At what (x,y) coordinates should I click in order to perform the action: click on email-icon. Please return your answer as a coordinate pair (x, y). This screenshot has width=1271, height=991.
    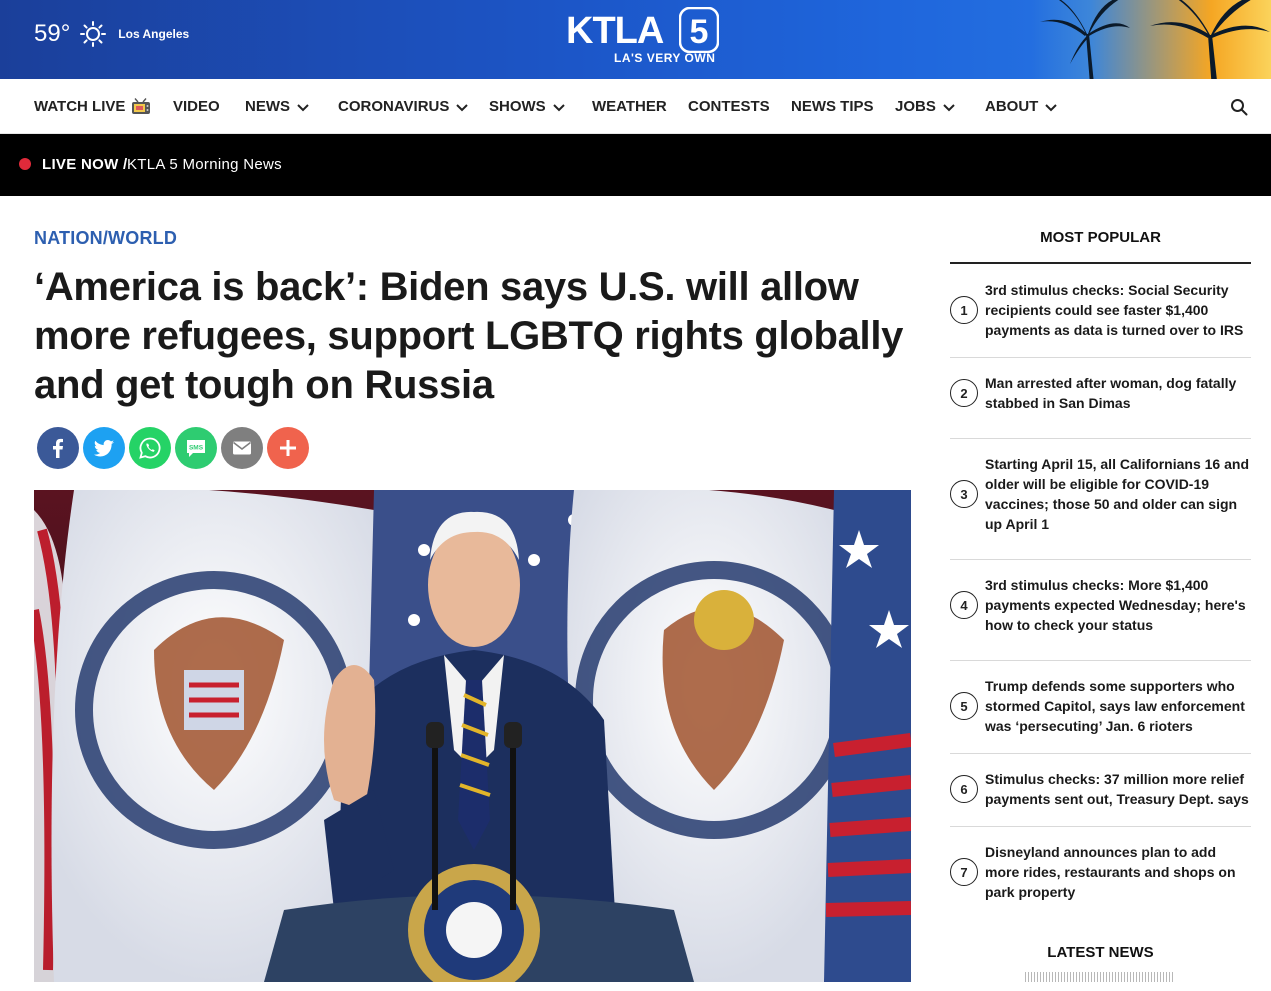
    Looking at the image, I should click on (242, 448).